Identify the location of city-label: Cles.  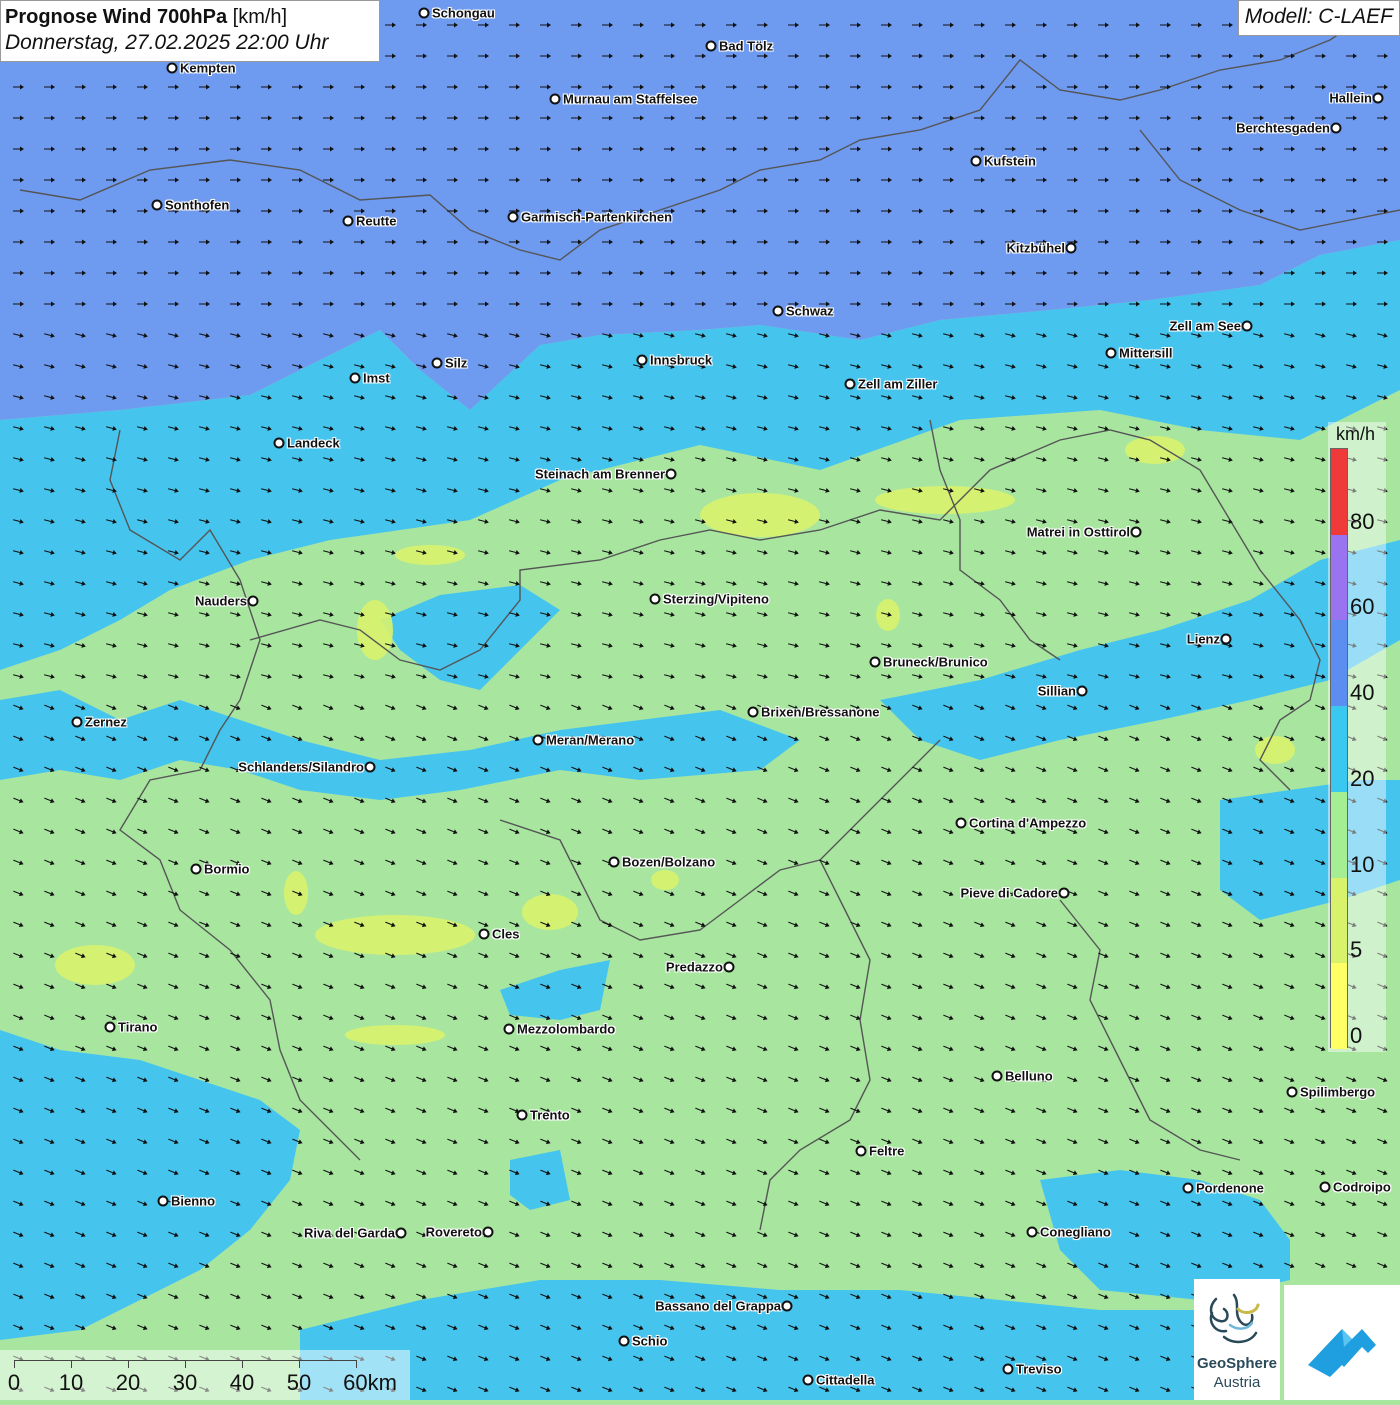
(506, 934).